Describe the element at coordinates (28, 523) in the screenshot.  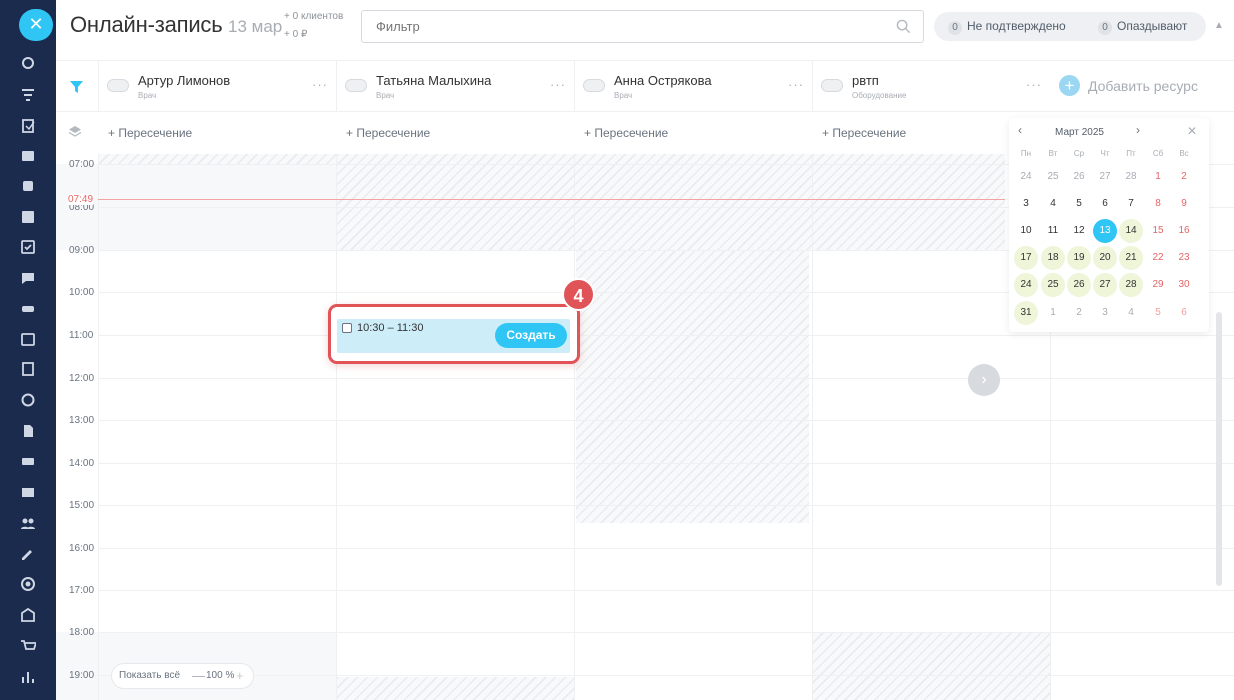
I see `users-icon` at that location.